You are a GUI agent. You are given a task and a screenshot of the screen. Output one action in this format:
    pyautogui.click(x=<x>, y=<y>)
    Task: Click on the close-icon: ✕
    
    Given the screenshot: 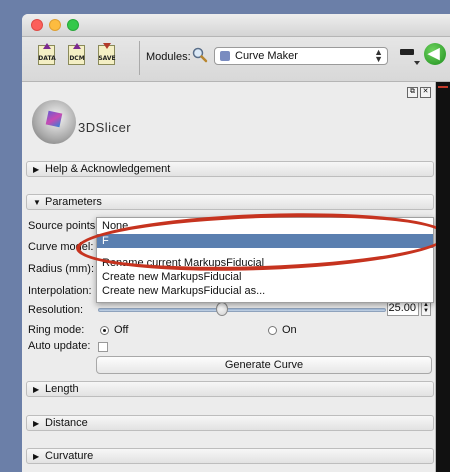 What is the action you would take?
    pyautogui.click(x=425, y=92)
    